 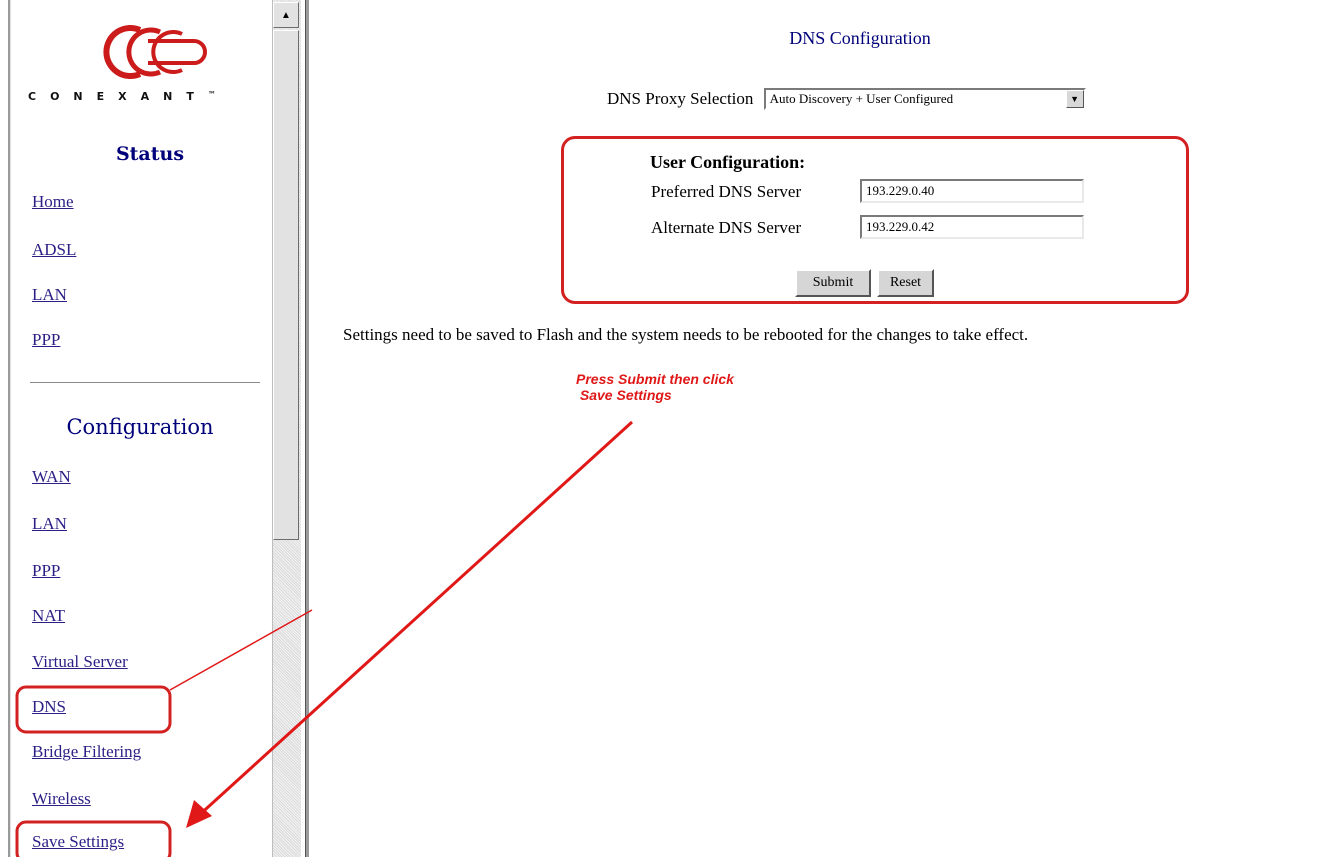 I want to click on nav-status-home: Home, so click(x=53, y=202).